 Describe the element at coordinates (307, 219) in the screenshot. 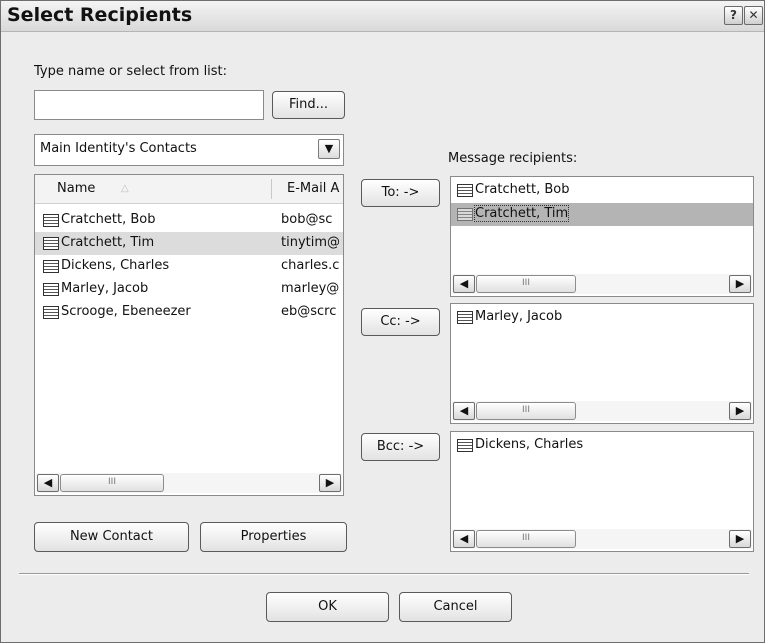

I see `contact-email: bob@sc` at that location.